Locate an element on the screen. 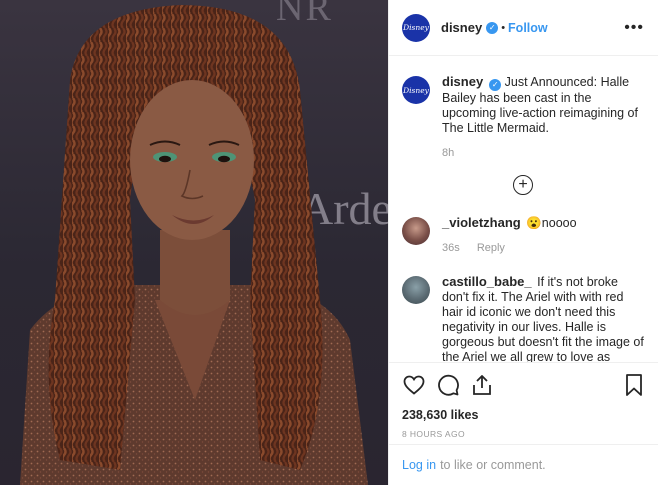  share-icon is located at coordinates (482, 385).